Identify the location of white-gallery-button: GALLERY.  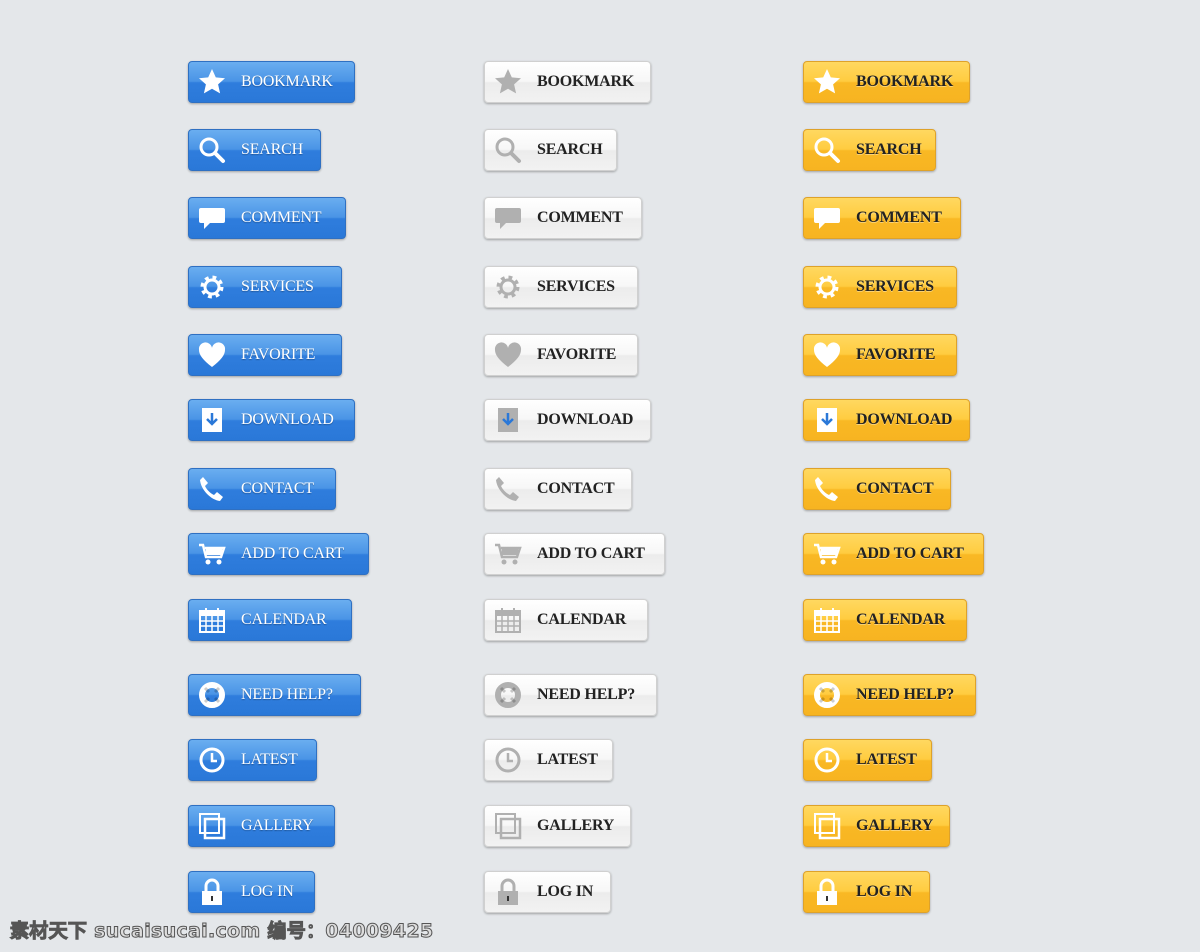
(557, 826).